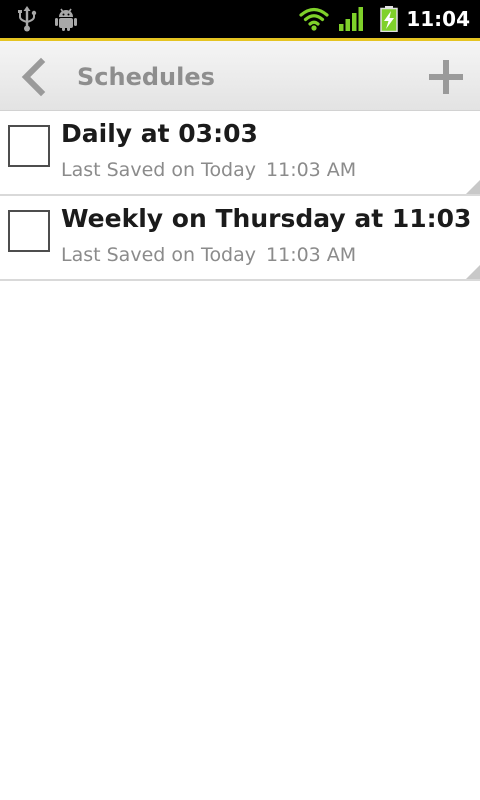 This screenshot has height=800, width=480. Describe the element at coordinates (240, 19) in the screenshot. I see `status-bar: 11:04` at that location.